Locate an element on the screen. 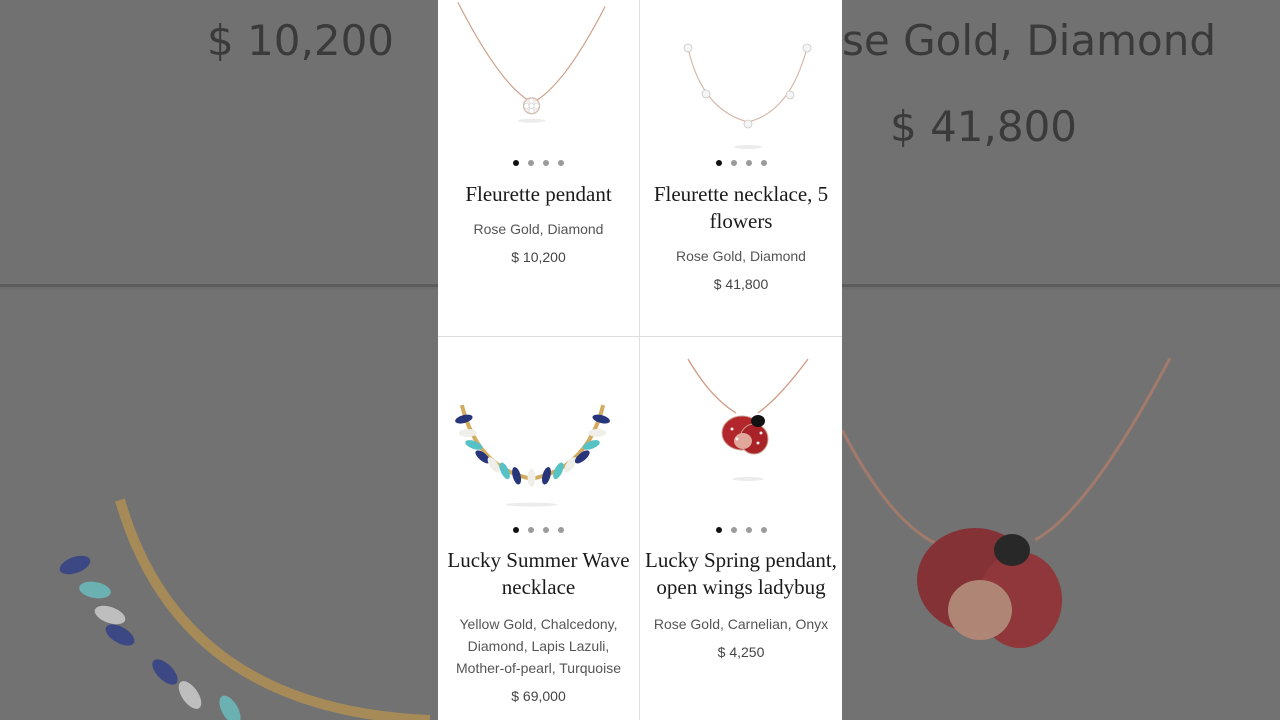  product-name: Fleurette pendant is located at coordinates (538, 194).